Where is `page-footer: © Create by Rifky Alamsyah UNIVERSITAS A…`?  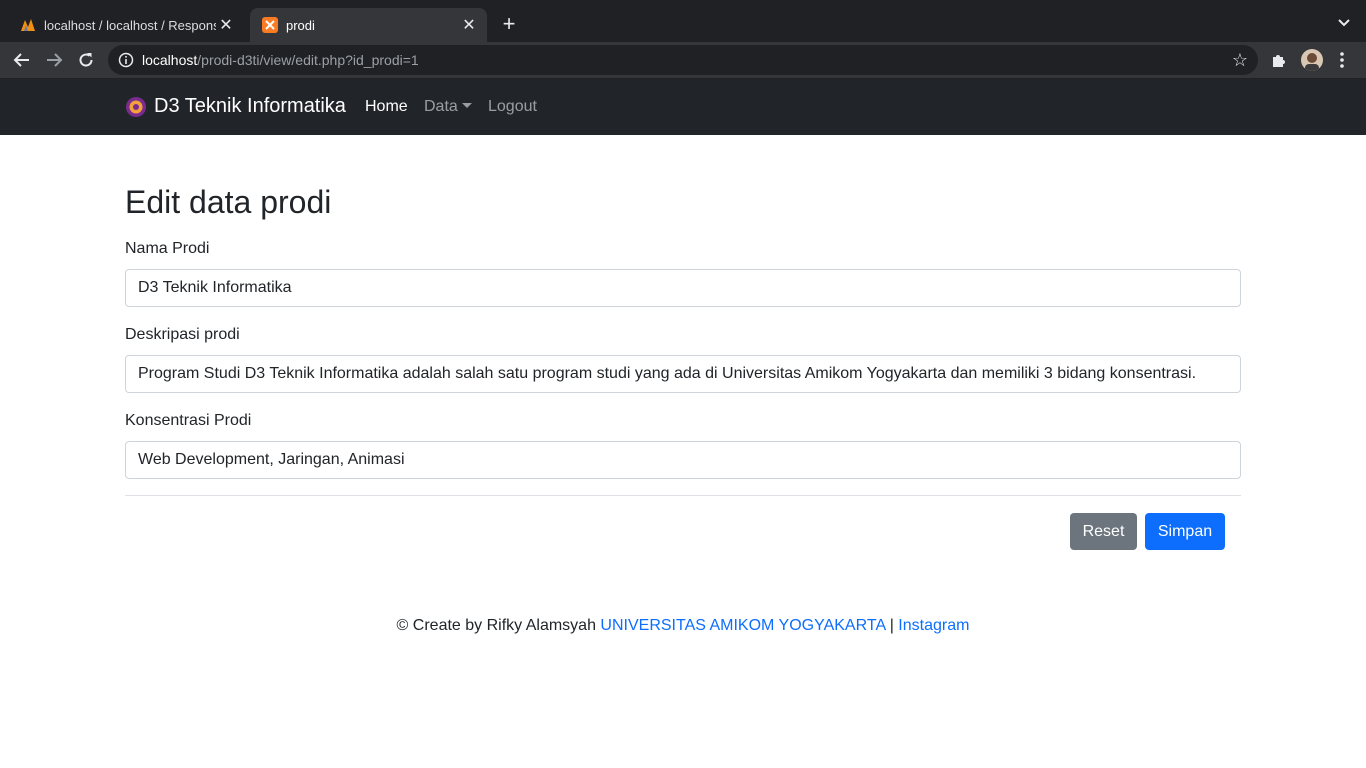 page-footer: © Create by Rifky Alamsyah UNIVERSITAS A… is located at coordinates (683, 626).